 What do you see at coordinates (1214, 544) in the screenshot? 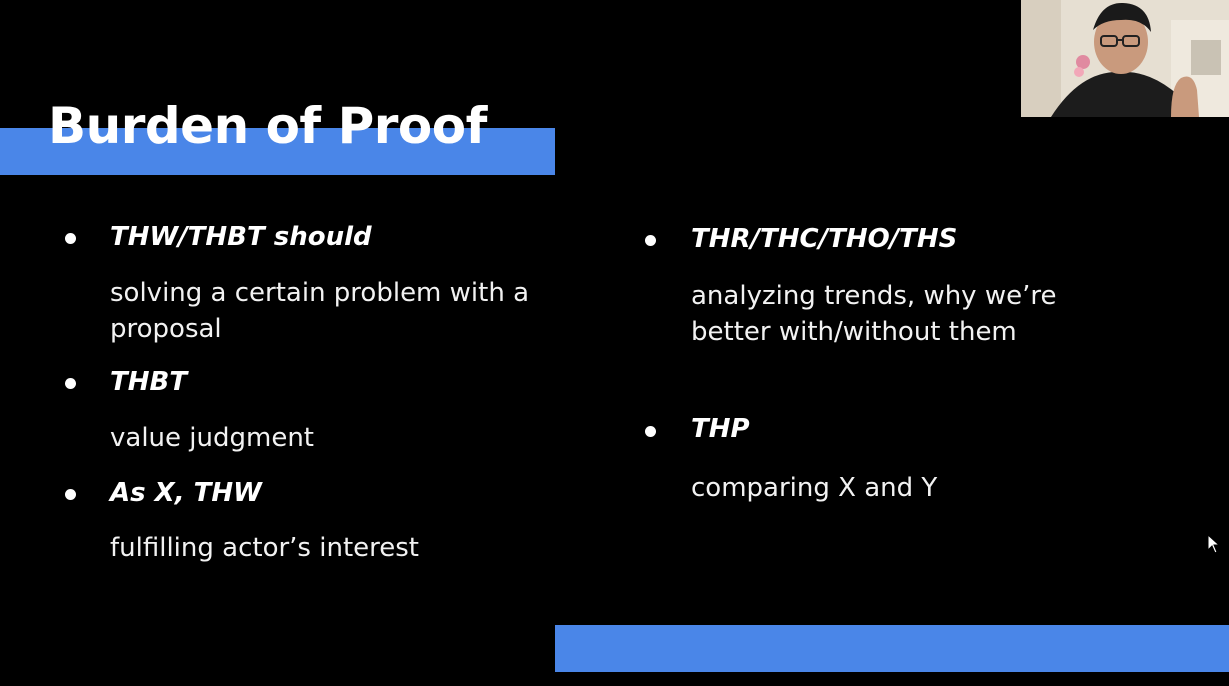
I see `mouse-pointer-icon` at bounding box center [1214, 544].